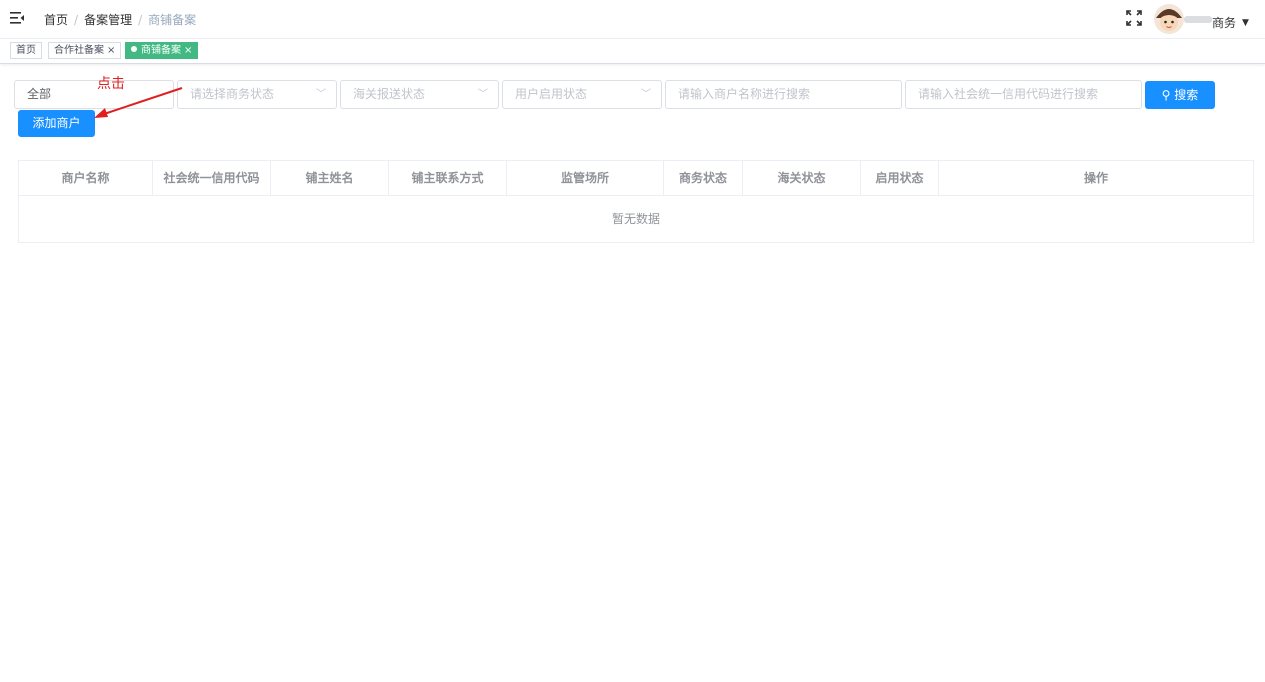 This screenshot has height=682, width=1265. What do you see at coordinates (134, 49) in the screenshot?
I see `active-dot-icon` at bounding box center [134, 49].